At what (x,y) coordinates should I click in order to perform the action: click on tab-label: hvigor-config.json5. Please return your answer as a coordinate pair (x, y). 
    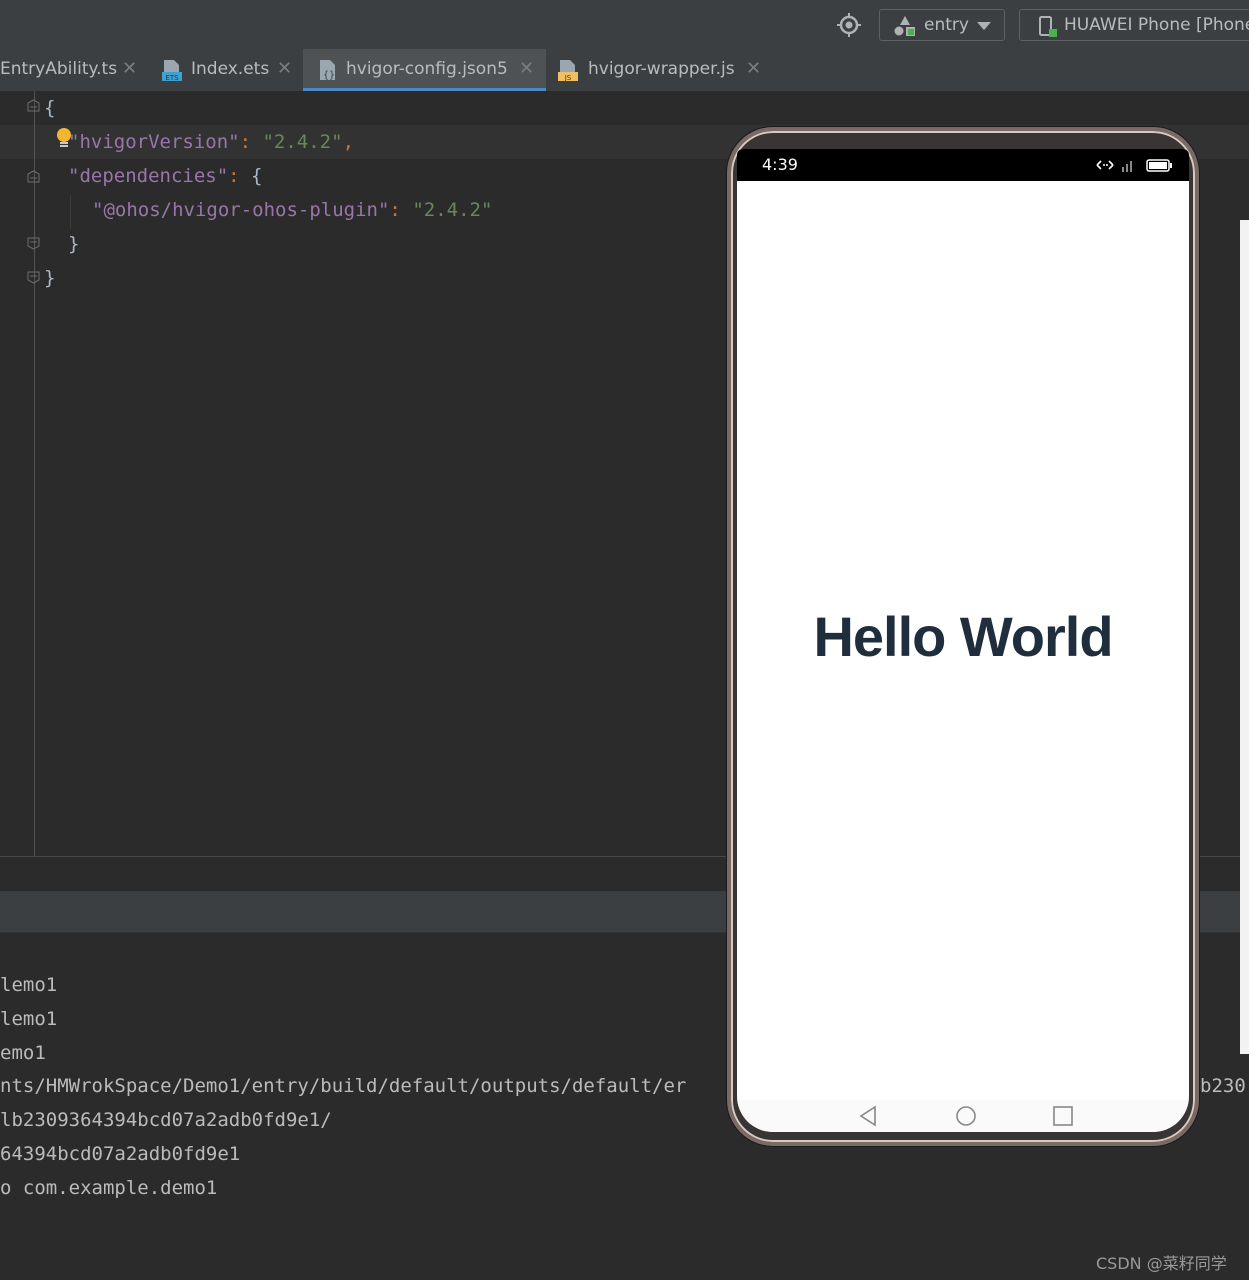
    Looking at the image, I should click on (427, 69).